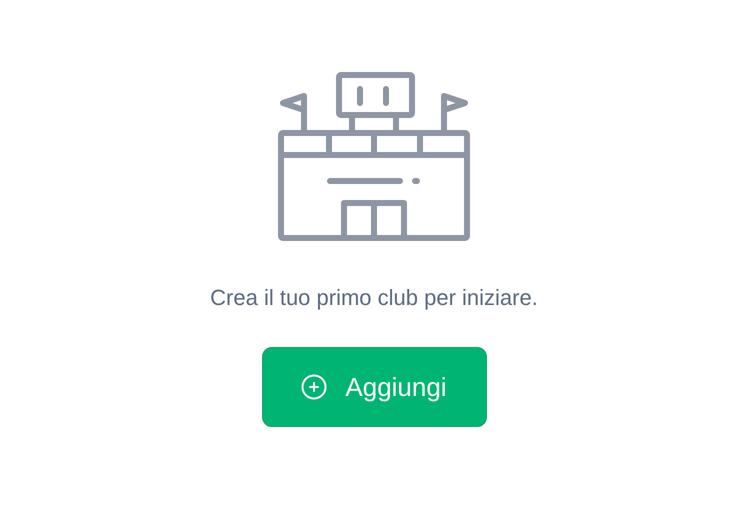 The width and height of the screenshot is (748, 508). What do you see at coordinates (374, 298) in the screenshot?
I see `empty-message: Crea il tuo primo club per iniziare.` at bounding box center [374, 298].